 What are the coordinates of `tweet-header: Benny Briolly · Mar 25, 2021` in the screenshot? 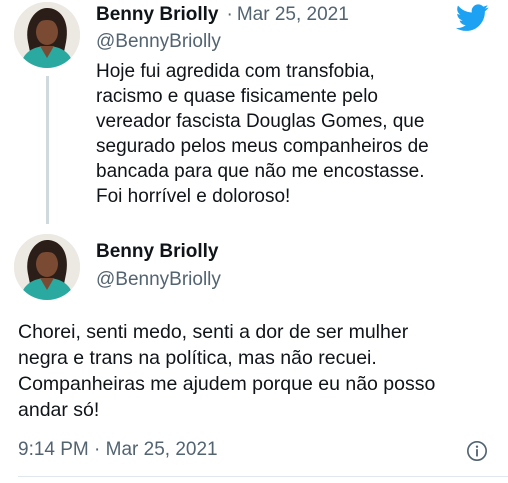 It's located at (222, 15).